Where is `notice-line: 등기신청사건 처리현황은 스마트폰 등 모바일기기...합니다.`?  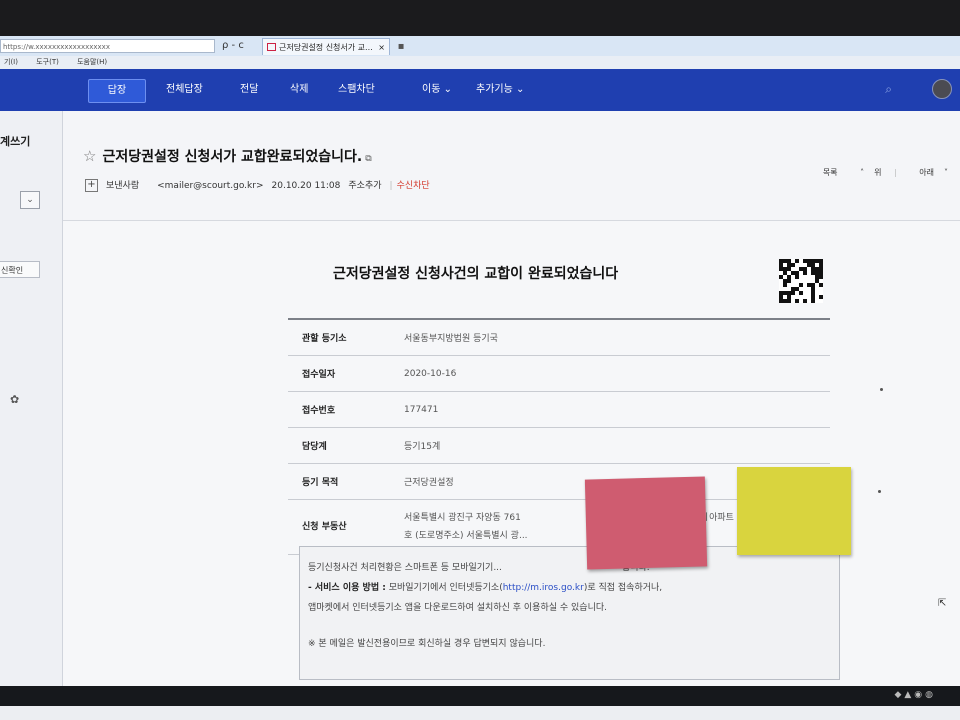
notice-line: 등기신청사건 처리현황은 스마트폰 등 모바일기기...합니다. is located at coordinates (569, 568).